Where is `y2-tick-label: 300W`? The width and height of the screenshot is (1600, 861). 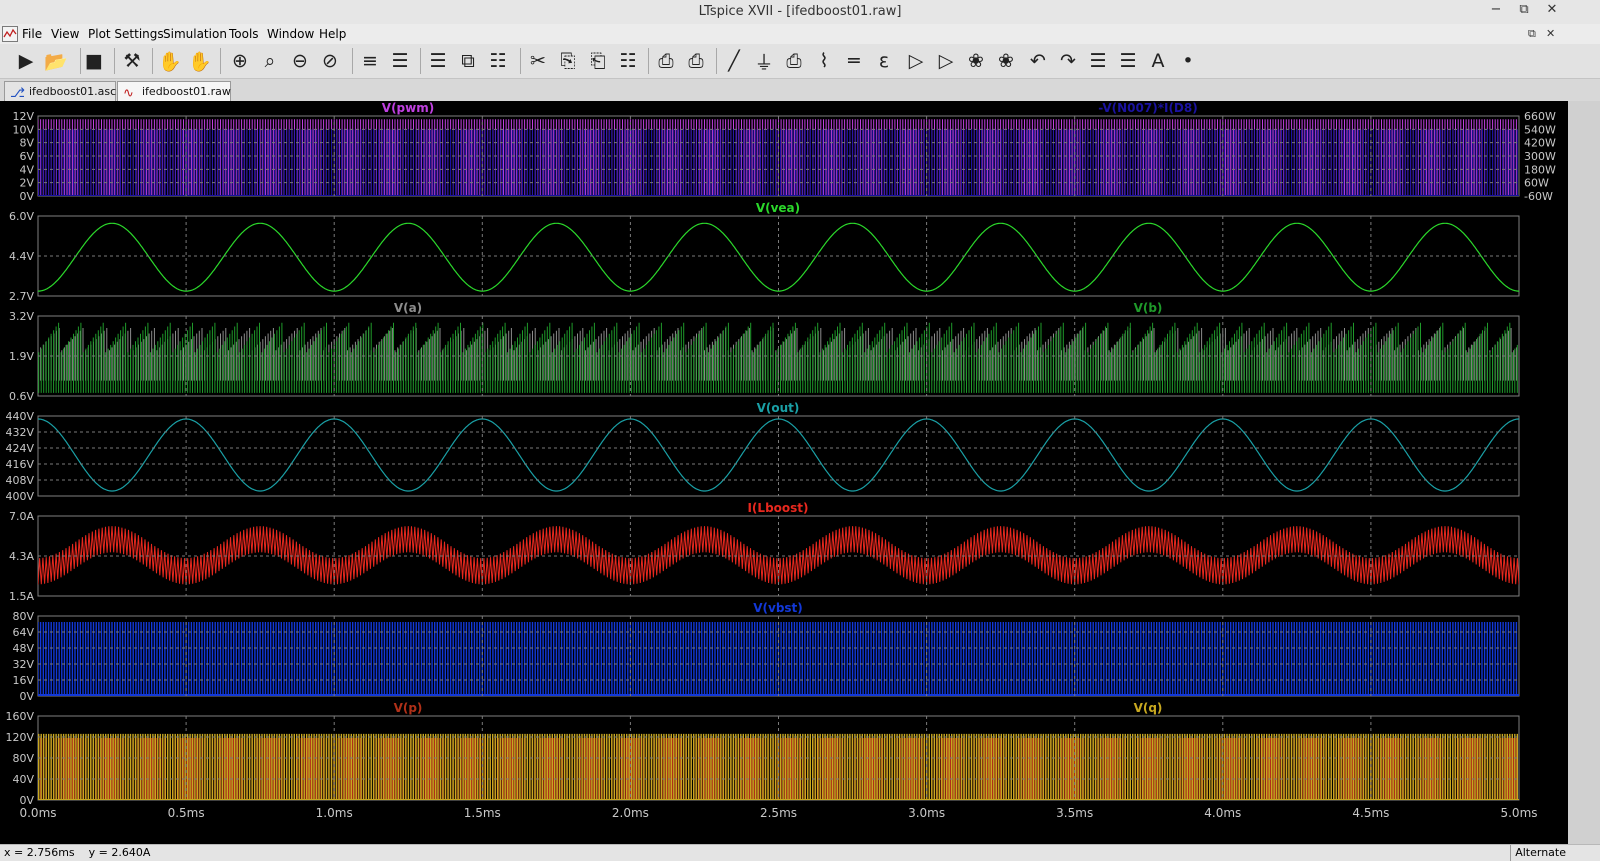
y2-tick-label: 300W is located at coordinates (1540, 156).